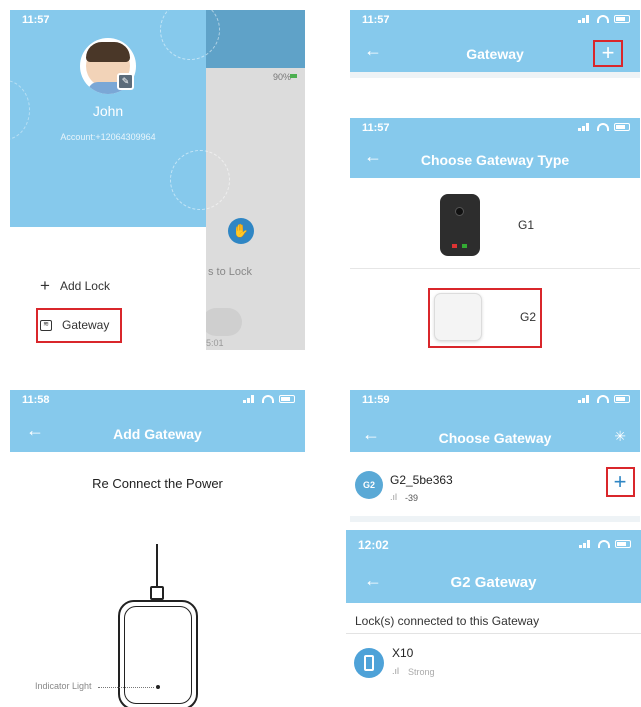 The image size is (641, 707). Describe the element at coordinates (79, 325) in the screenshot. I see `highlight-gateway-menu` at that location.